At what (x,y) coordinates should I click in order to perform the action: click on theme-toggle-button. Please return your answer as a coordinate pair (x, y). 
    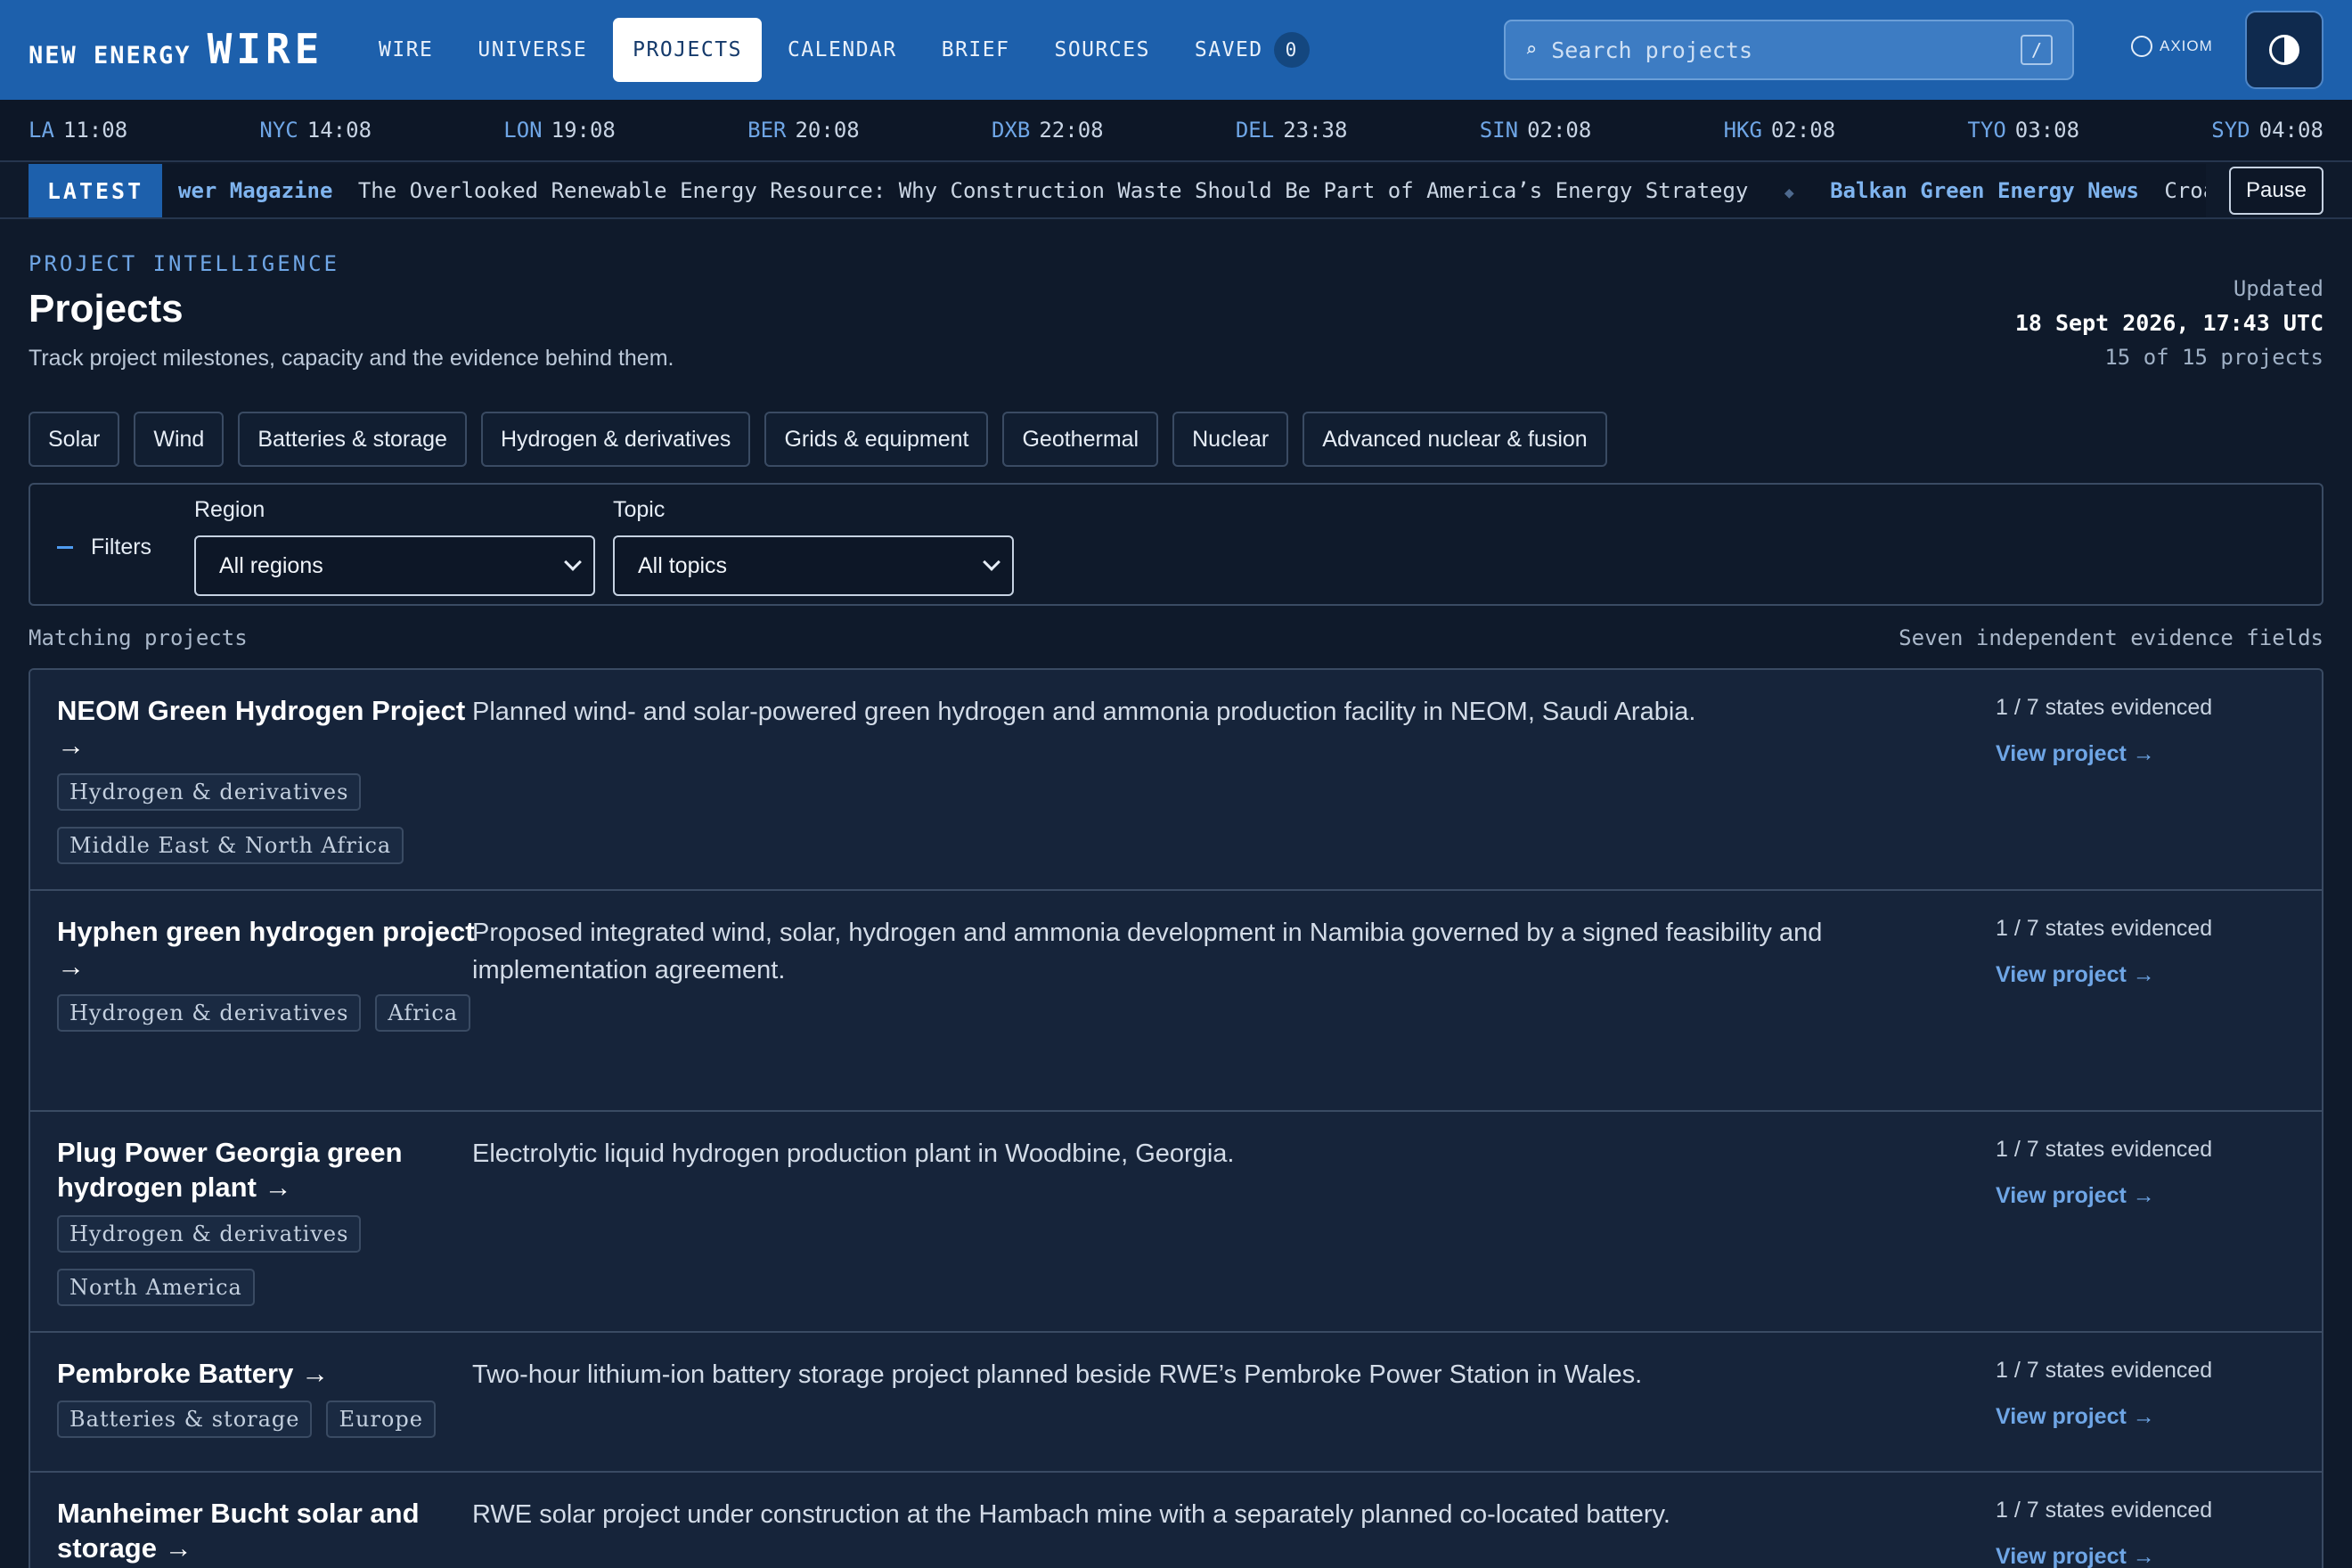
    Looking at the image, I should click on (2284, 50).